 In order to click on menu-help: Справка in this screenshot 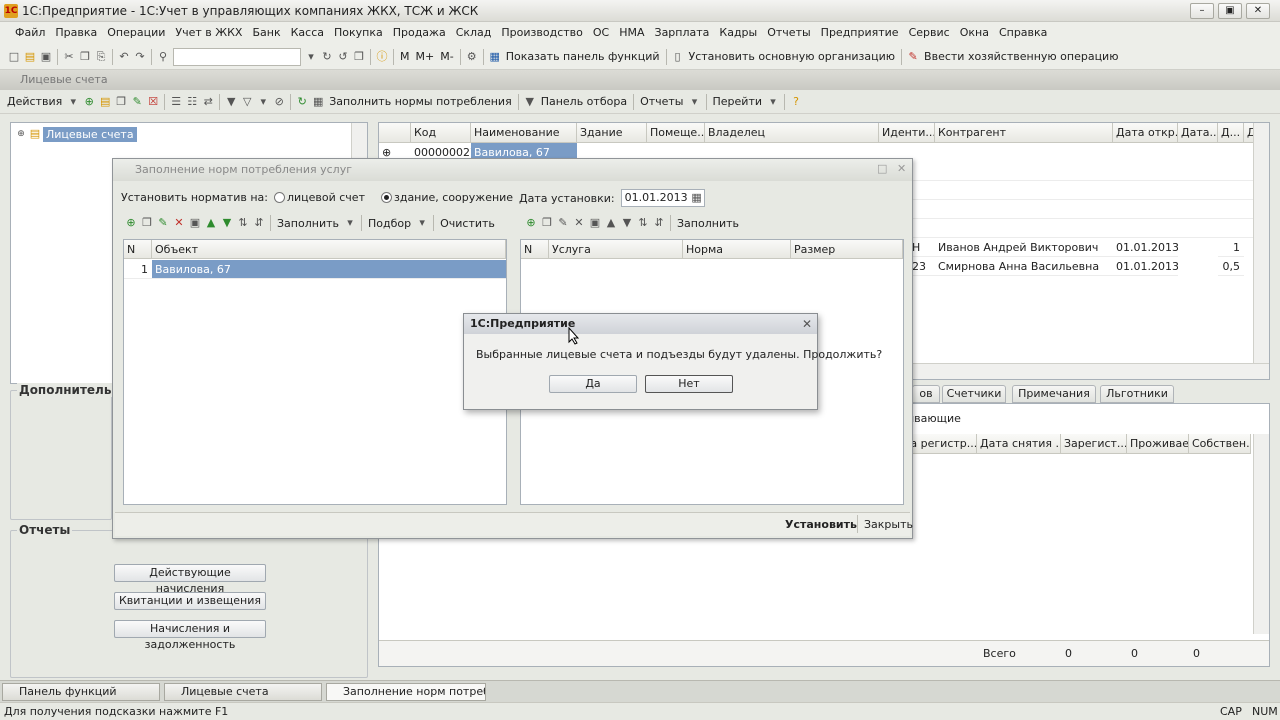, I will do `click(1023, 33)`.